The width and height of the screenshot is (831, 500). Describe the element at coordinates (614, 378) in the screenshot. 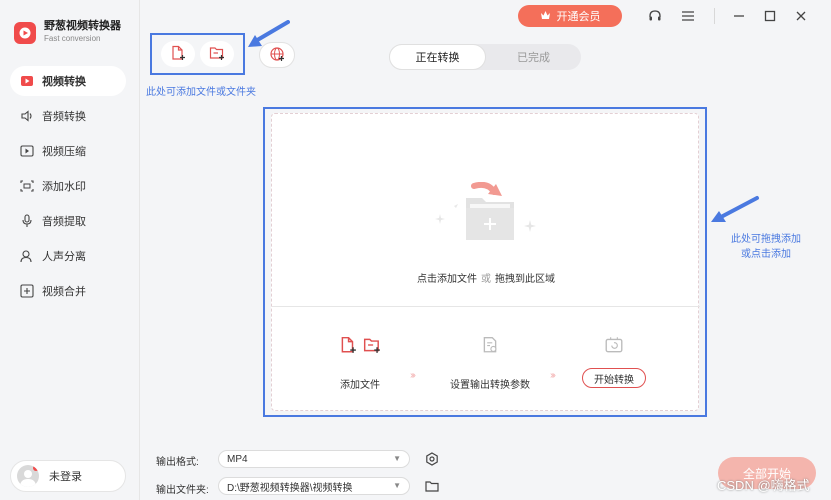

I see `start-convert-button: 开始转换` at that location.